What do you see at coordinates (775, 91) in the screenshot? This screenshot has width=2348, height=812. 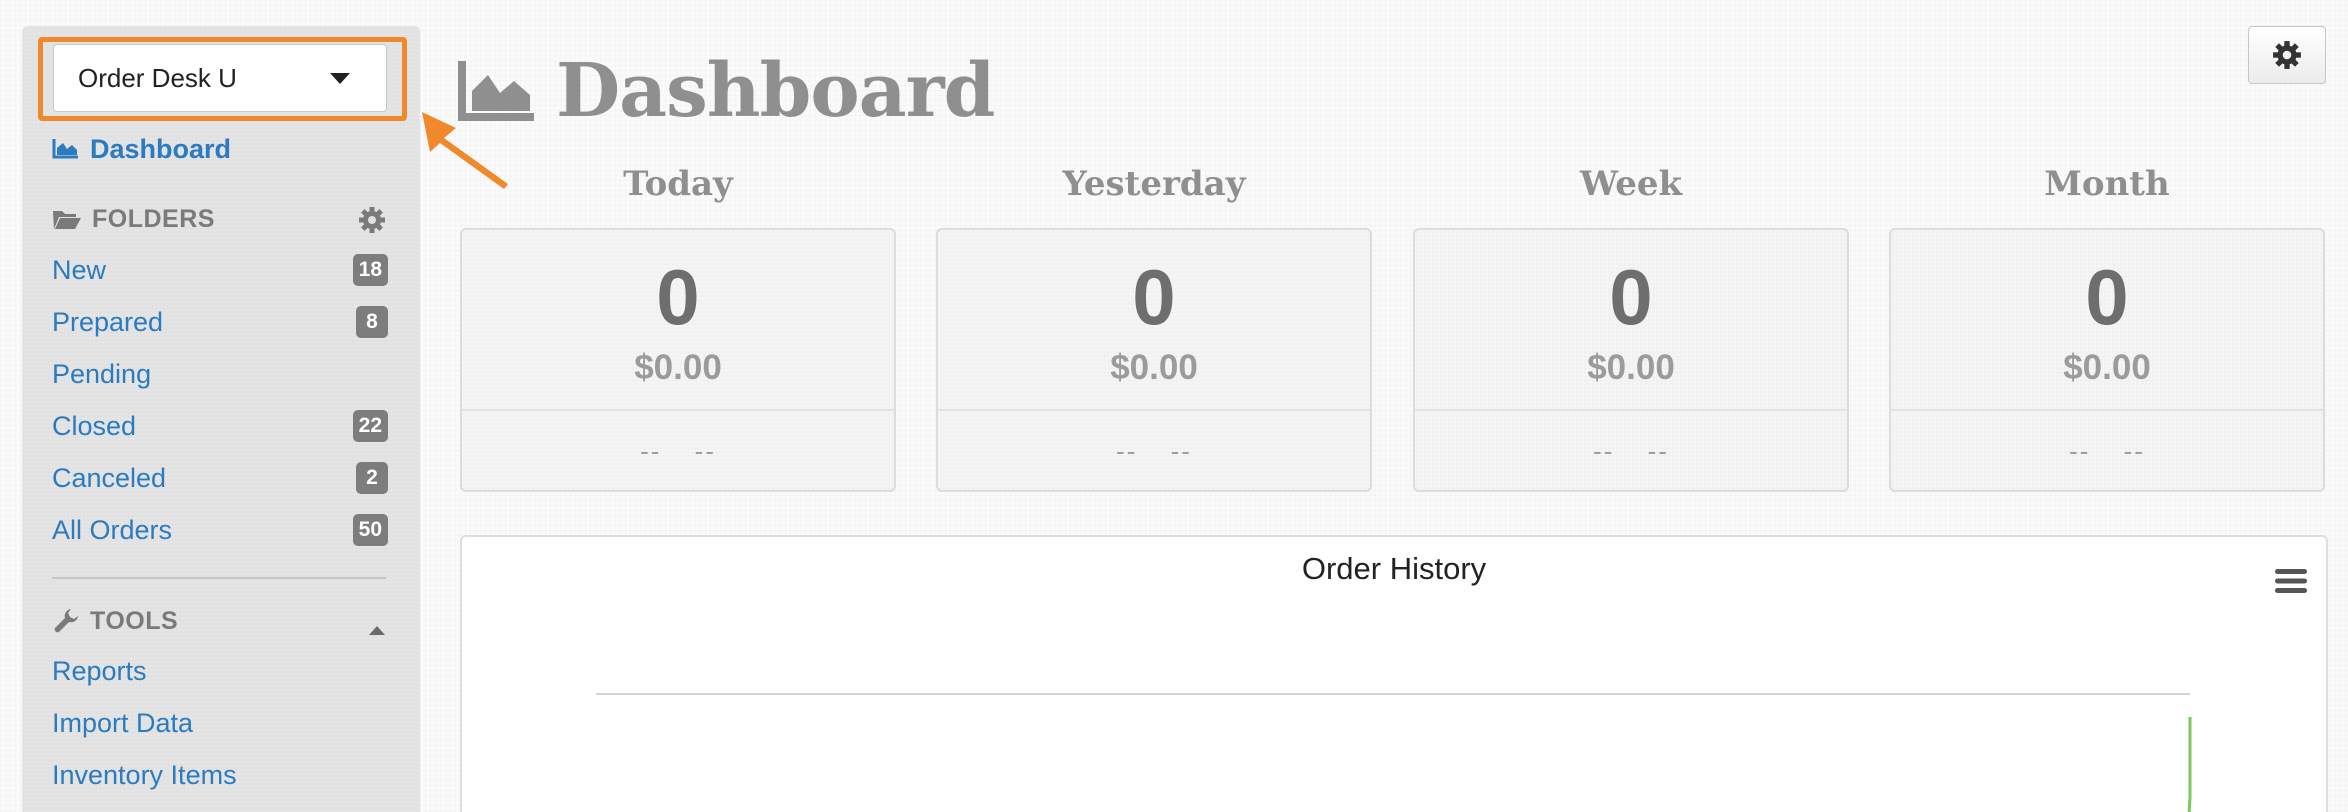 I see `page-title-text: Dashboard` at bounding box center [775, 91].